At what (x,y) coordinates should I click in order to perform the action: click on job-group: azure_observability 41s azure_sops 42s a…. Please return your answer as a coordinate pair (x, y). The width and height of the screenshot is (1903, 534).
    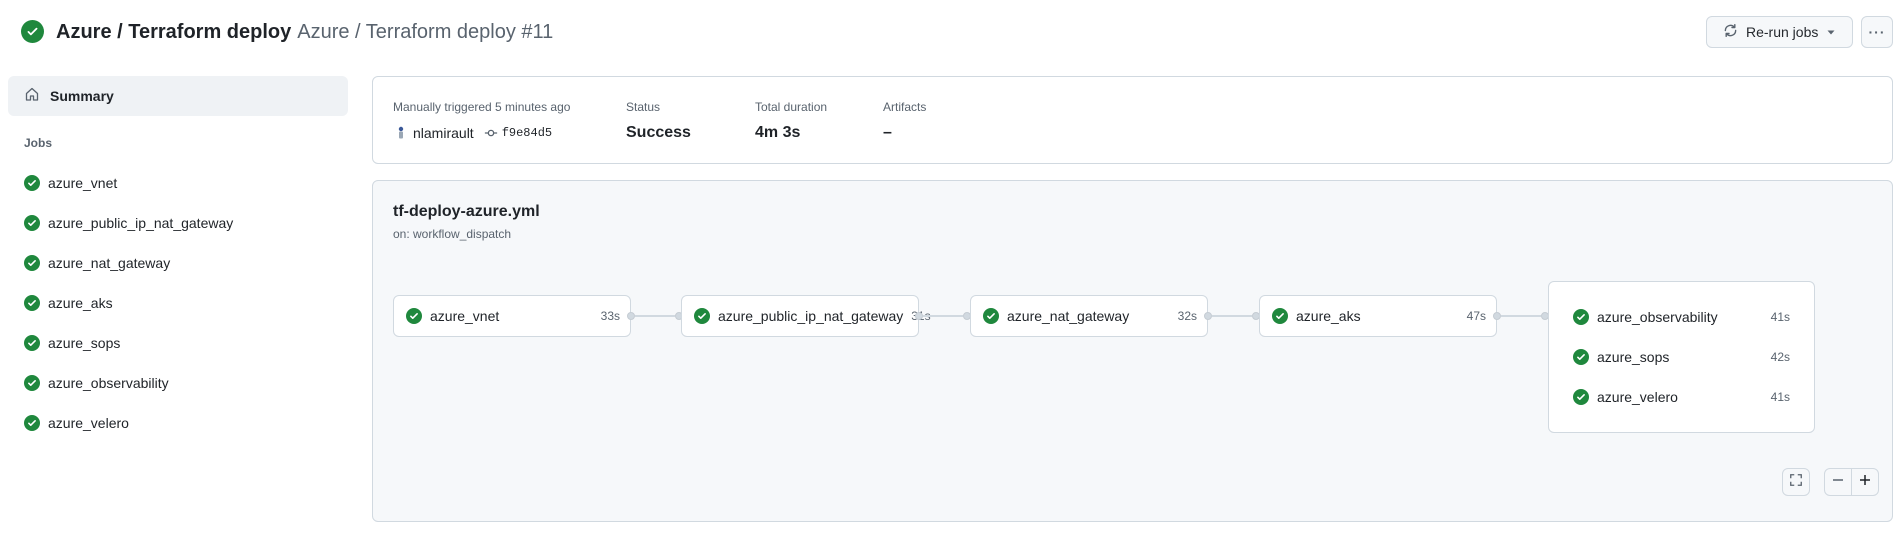
    Looking at the image, I should click on (1681, 357).